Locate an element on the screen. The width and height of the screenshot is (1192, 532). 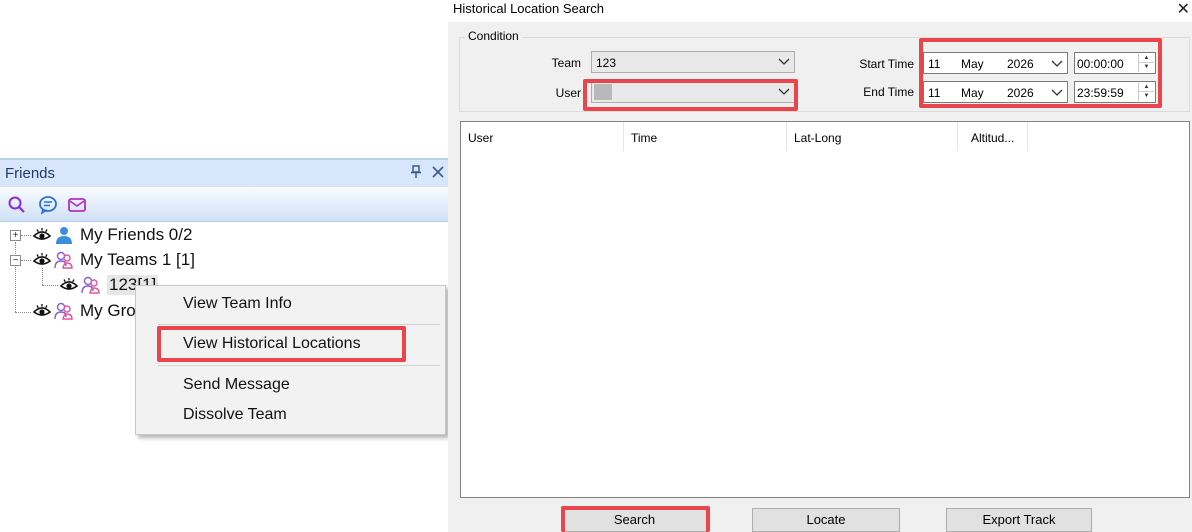
tree-item-my-teams: My Teams 1 [1] is located at coordinates (113, 260).